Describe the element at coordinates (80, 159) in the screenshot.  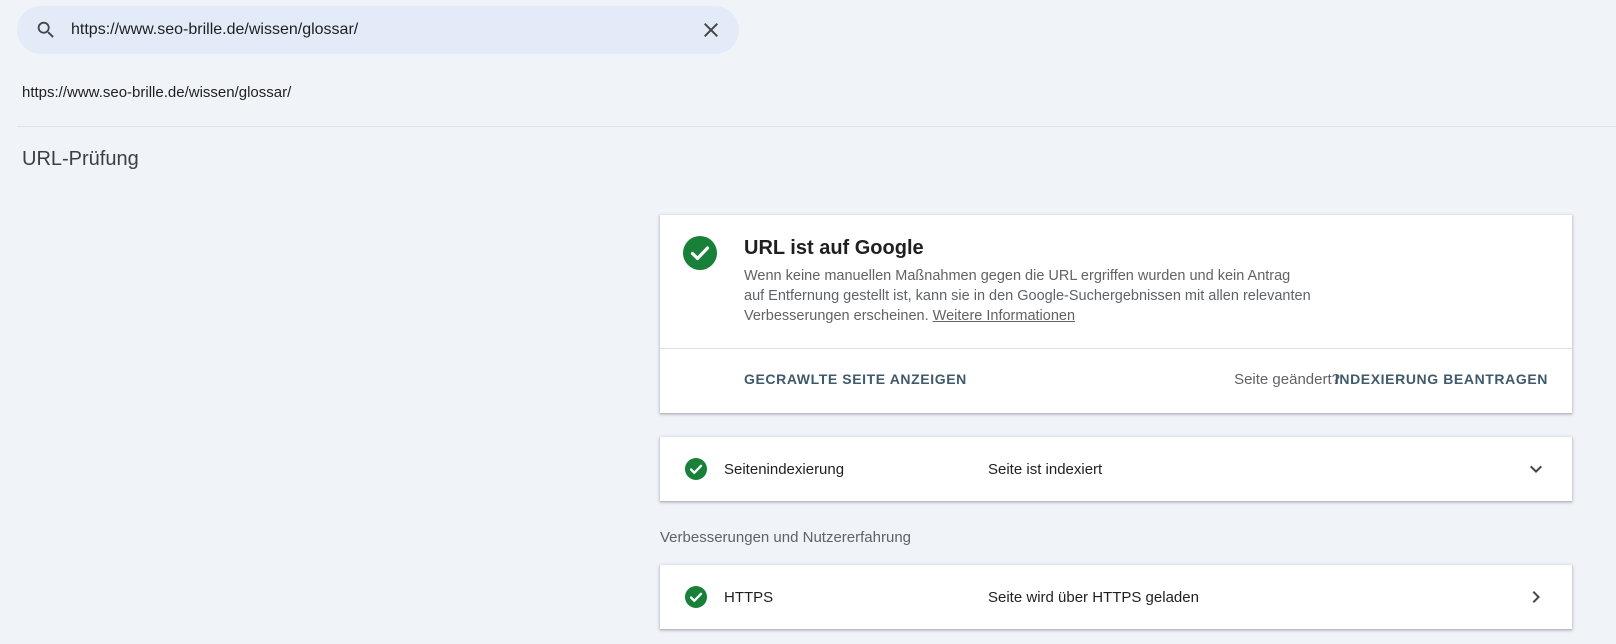
I see `page-title: URL-Prüfung` at that location.